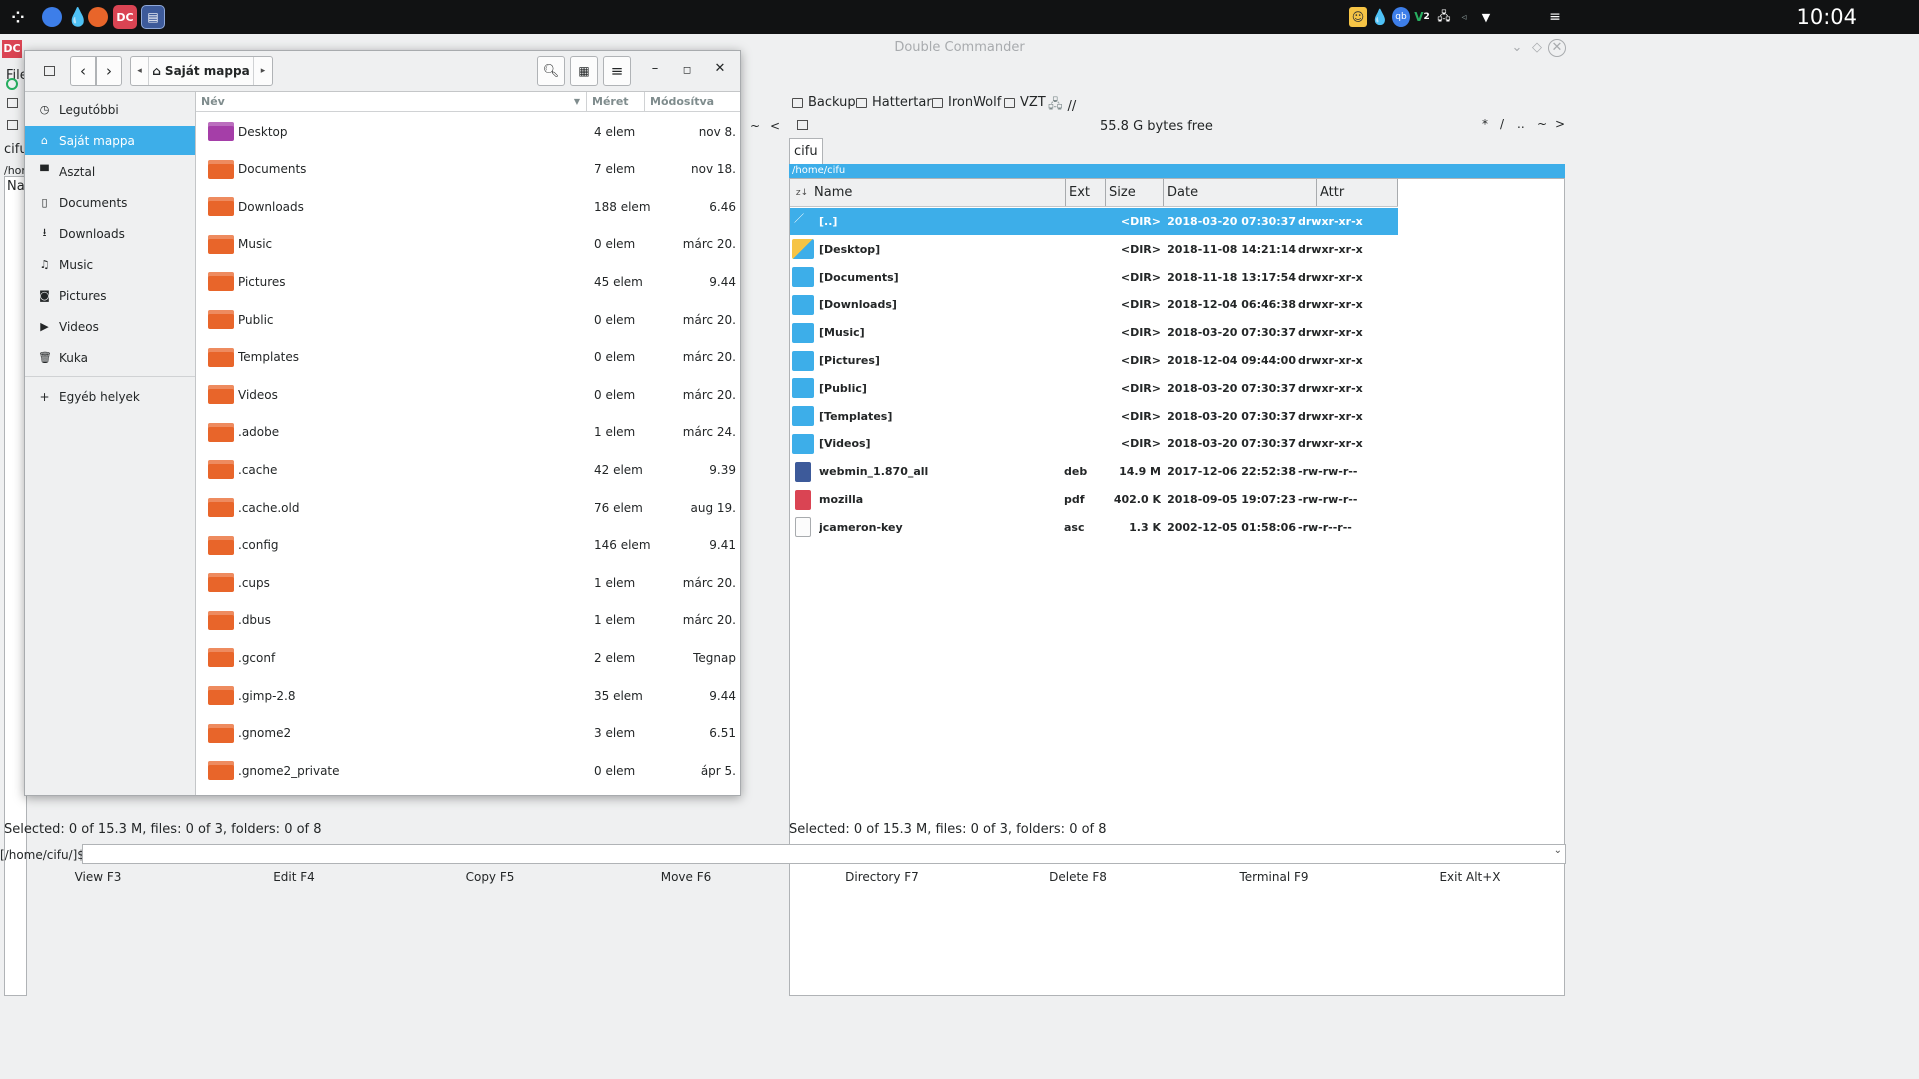 This screenshot has width=1919, height=1079. Describe the element at coordinates (466, 281) in the screenshot. I see `file-row: Pictures 45 elem 9.44` at that location.